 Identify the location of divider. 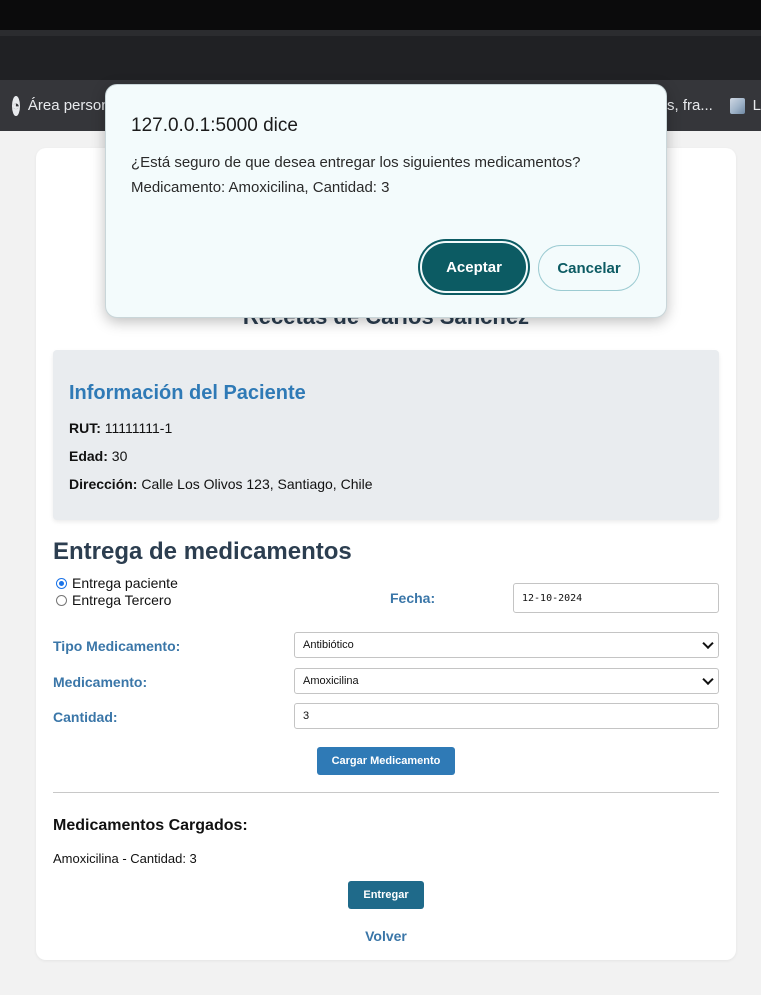
(386, 792).